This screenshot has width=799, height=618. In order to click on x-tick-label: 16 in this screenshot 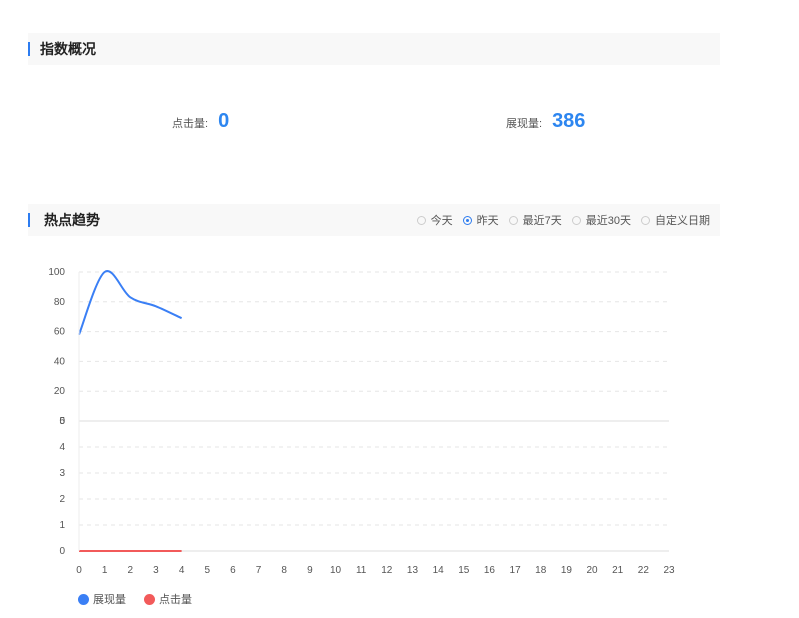, I will do `click(490, 570)`.